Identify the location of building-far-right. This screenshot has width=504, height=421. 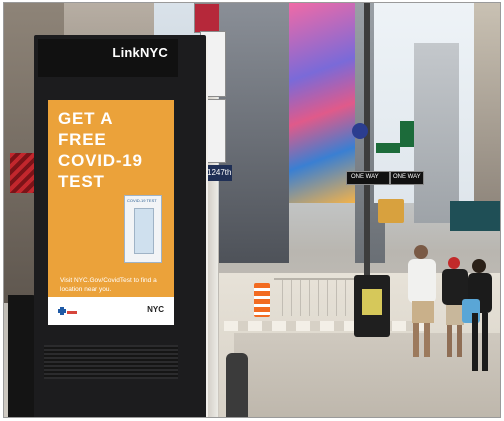
(487, 108).